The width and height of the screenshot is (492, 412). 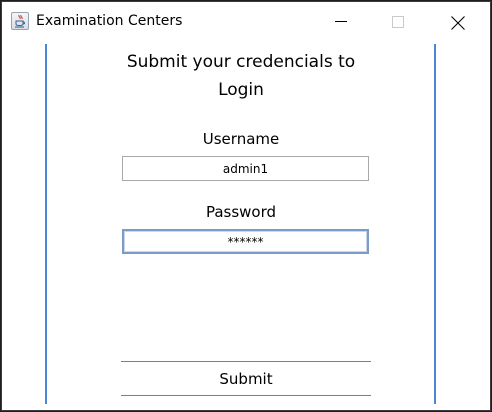 I want to click on username-label: Username, so click(x=241, y=139).